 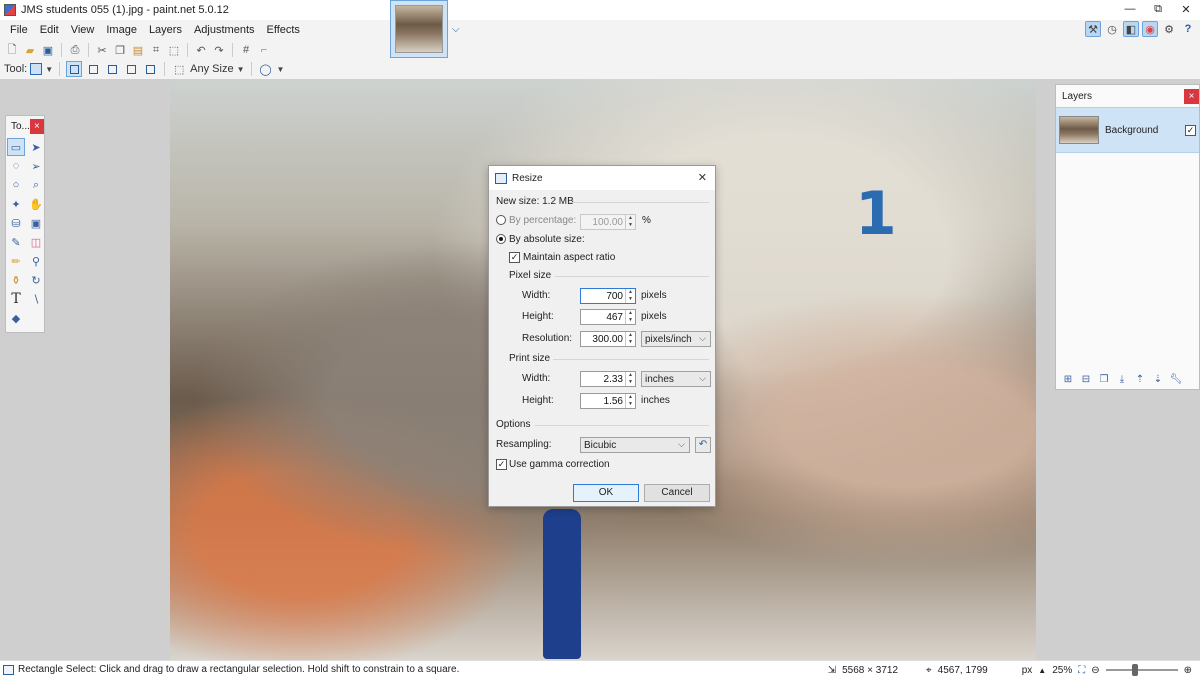 What do you see at coordinates (1176, 379) in the screenshot?
I see `layer-properties-wrench-icon: 🔧︎` at bounding box center [1176, 379].